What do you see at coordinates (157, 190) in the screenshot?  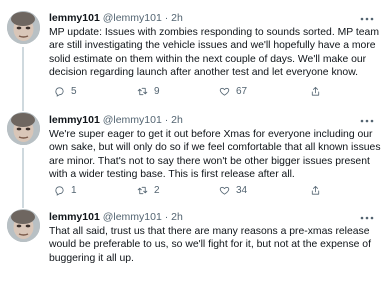 I see `retweet-count: 2` at bounding box center [157, 190].